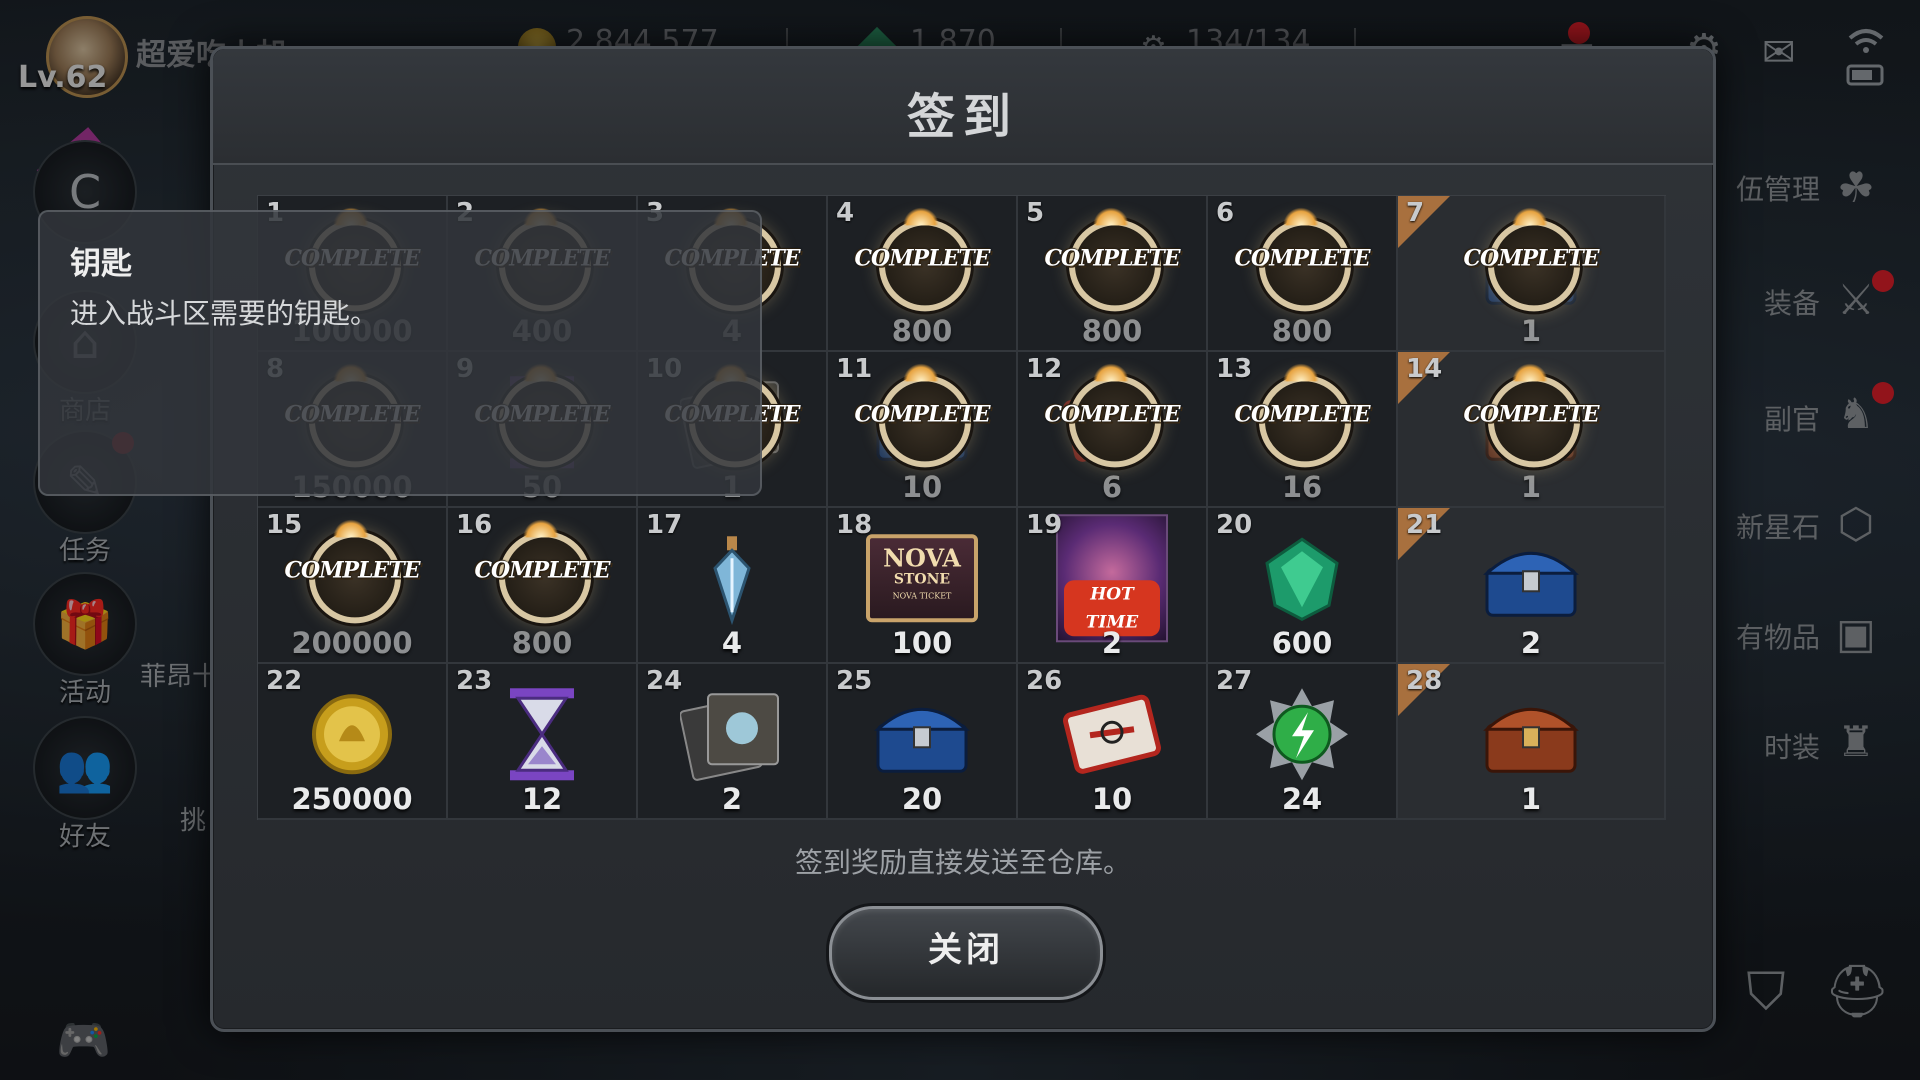 The height and width of the screenshot is (1080, 1920). I want to click on reward-quantity: 24, so click(1302, 799).